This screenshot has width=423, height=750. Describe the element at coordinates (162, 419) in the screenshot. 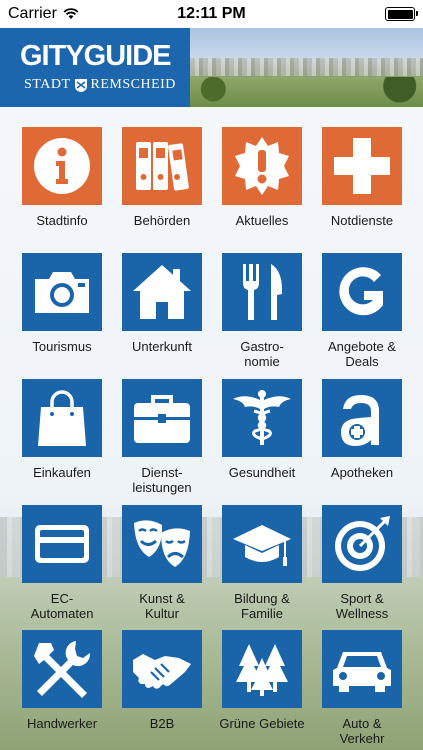

I see `briefcase-icon` at that location.